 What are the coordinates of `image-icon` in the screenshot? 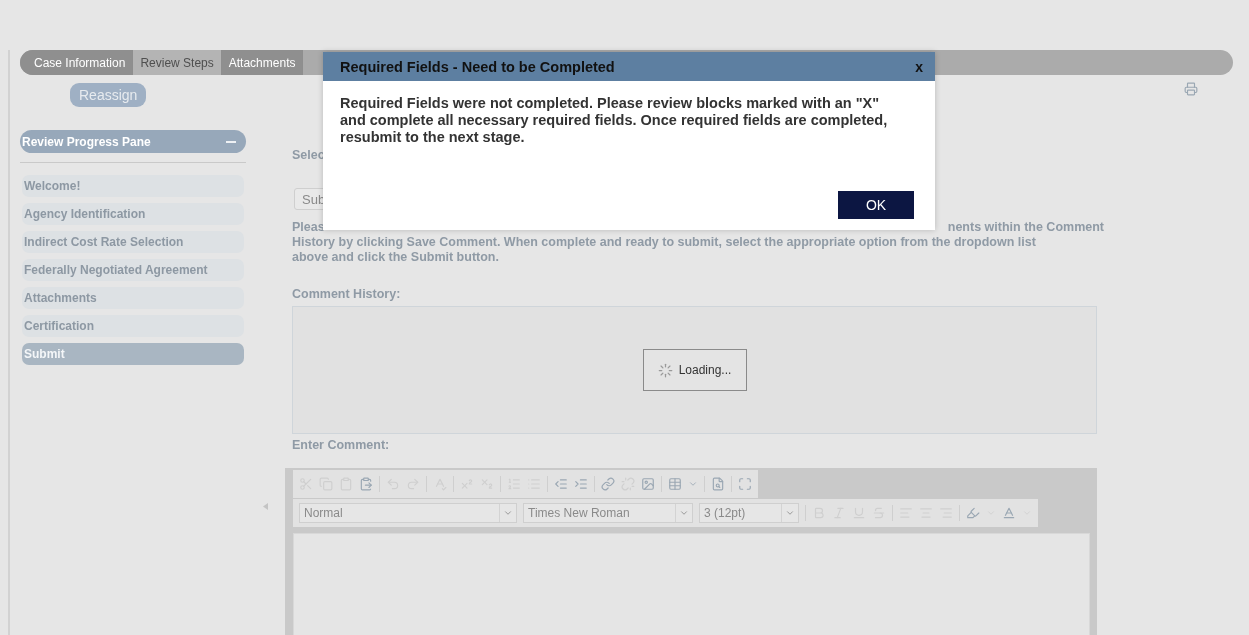 It's located at (648, 484).